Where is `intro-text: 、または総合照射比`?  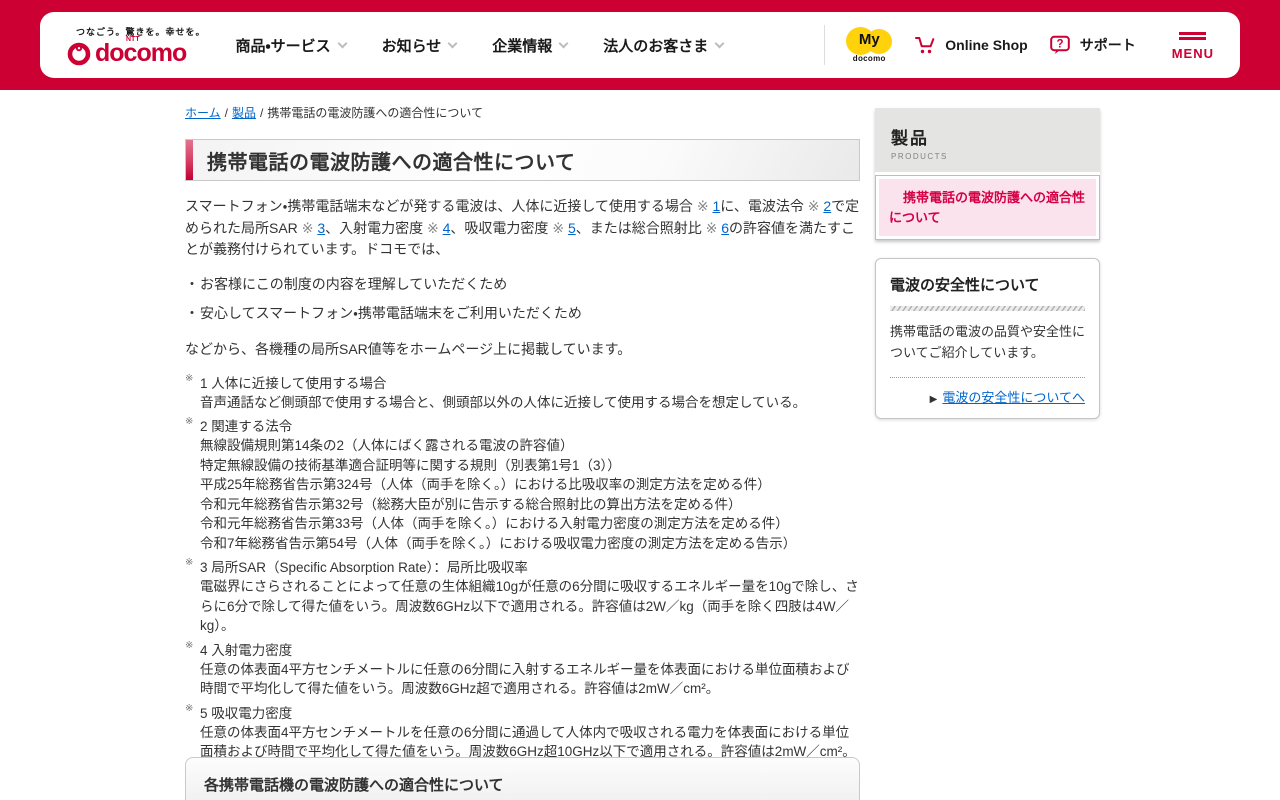
intro-text: 、または総合照射比 is located at coordinates (640, 227).